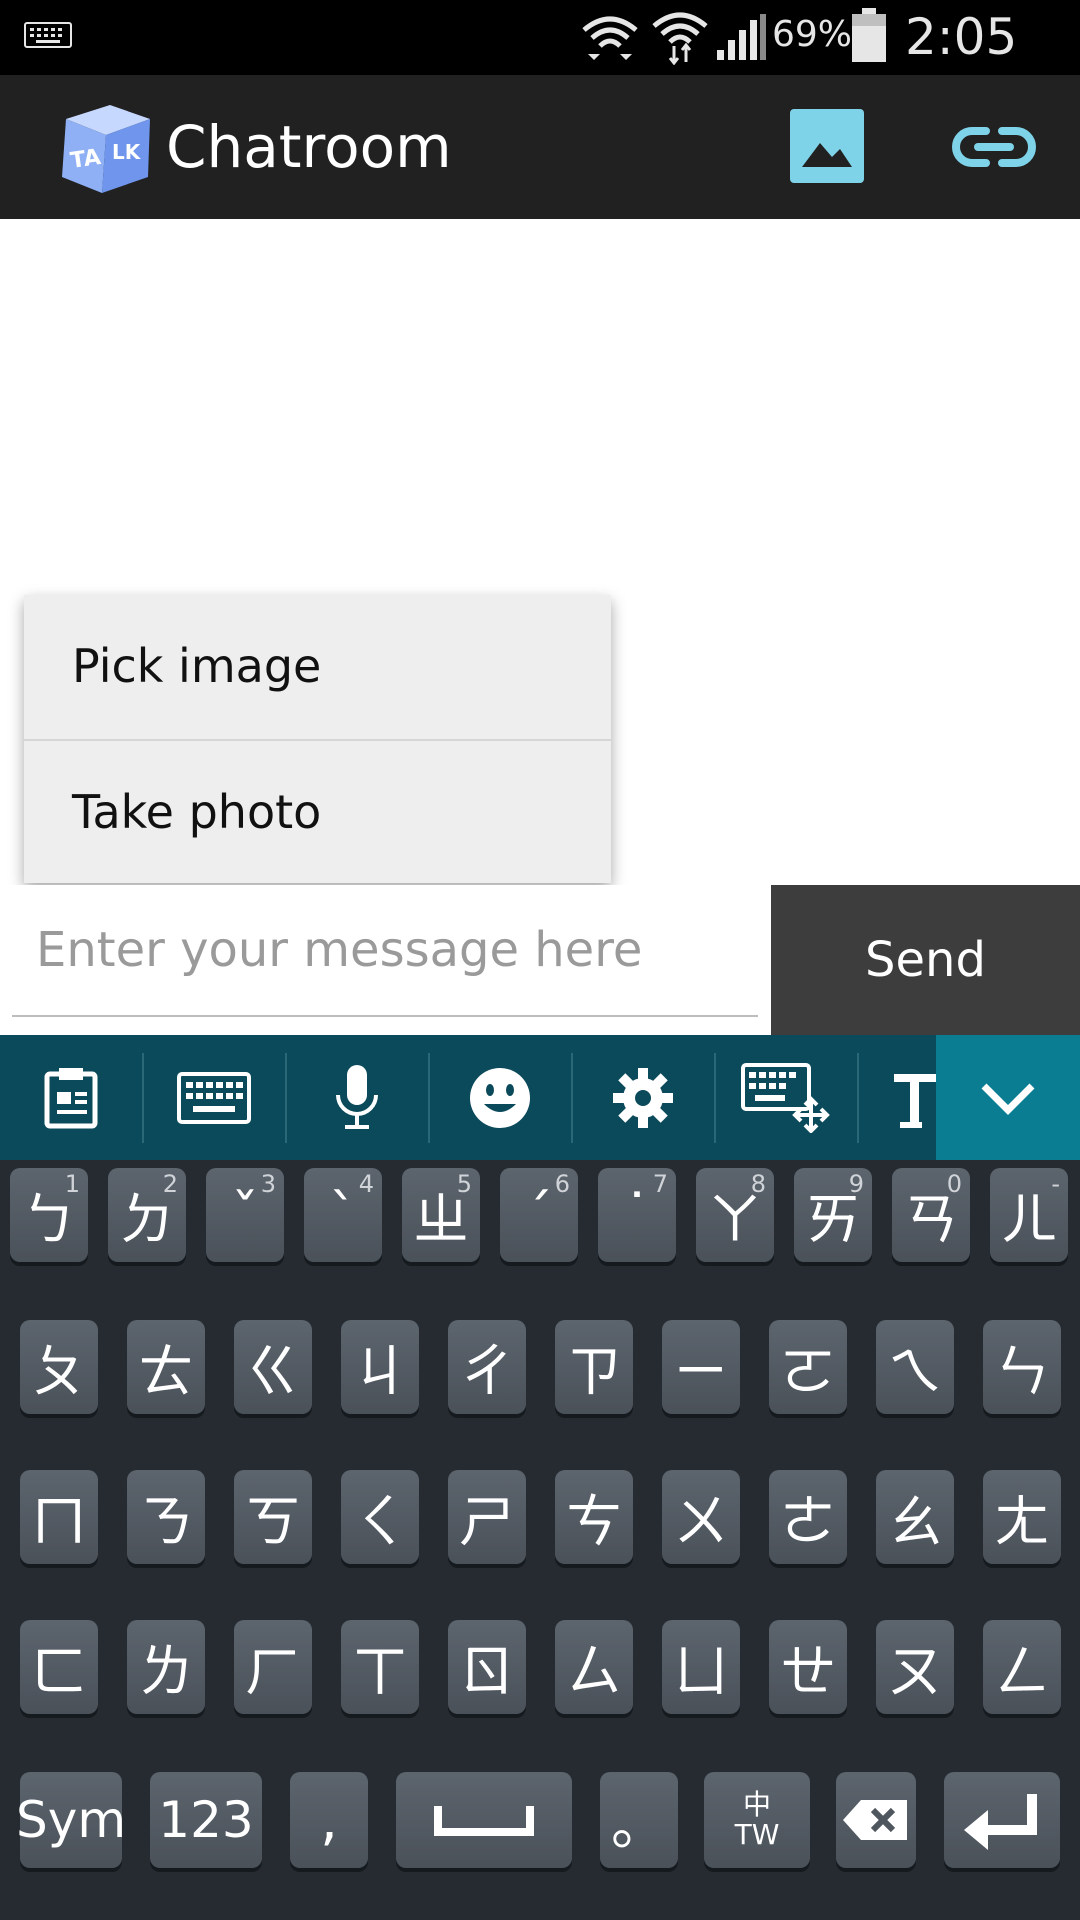 This screenshot has width=1080, height=1920. What do you see at coordinates (59, 1522) in the screenshot?
I see `key-label: ㄇ` at bounding box center [59, 1522].